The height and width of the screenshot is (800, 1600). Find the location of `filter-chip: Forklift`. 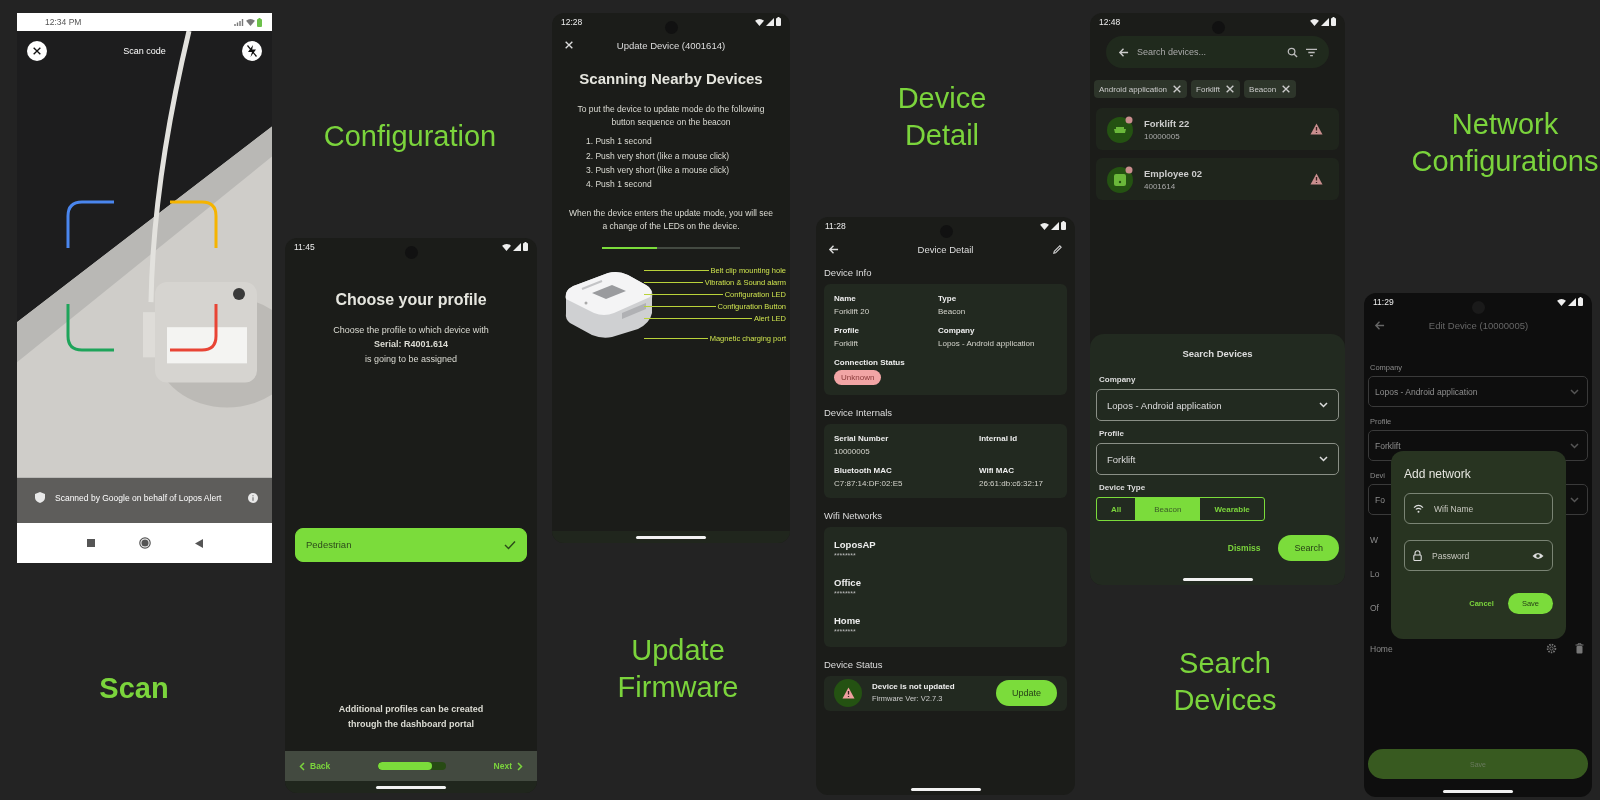

filter-chip: Forklift is located at coordinates (1216, 89).